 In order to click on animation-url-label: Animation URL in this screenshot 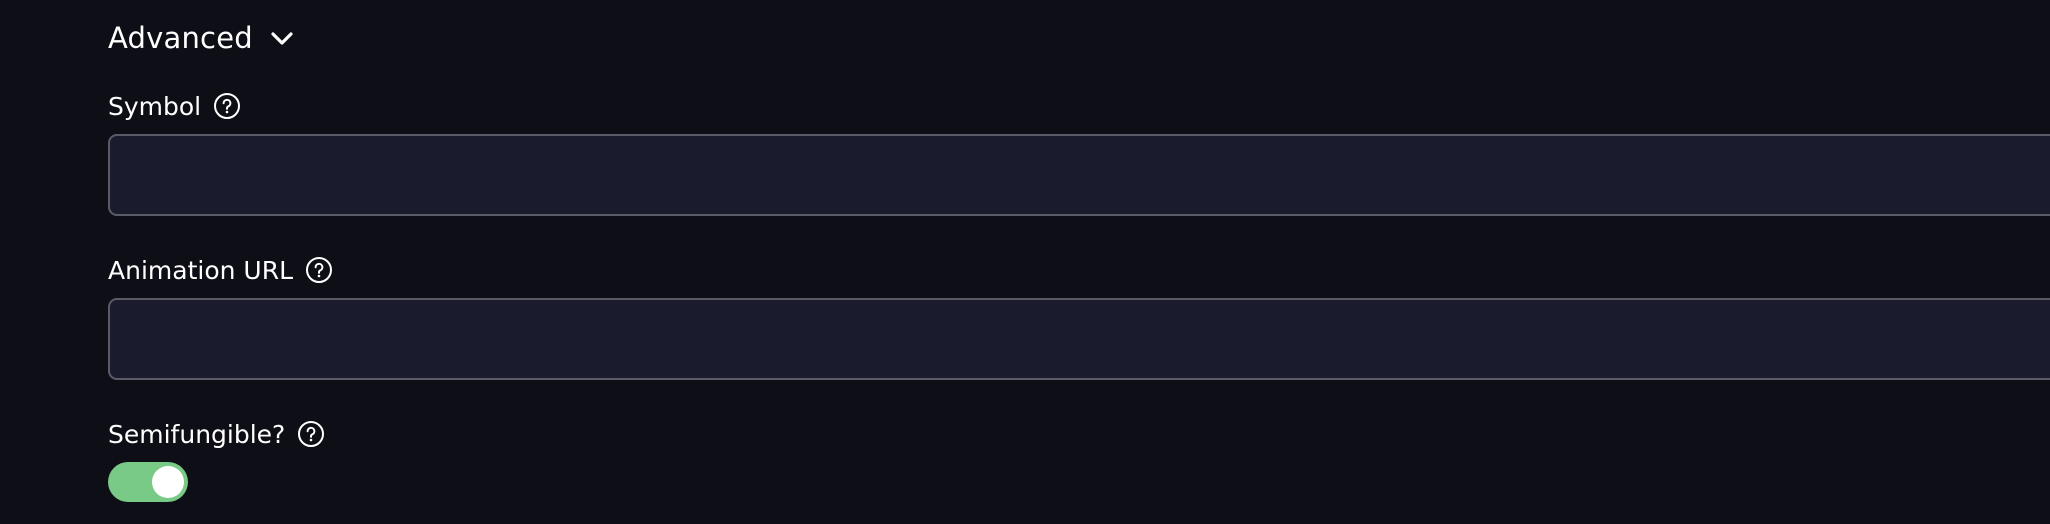, I will do `click(200, 270)`.